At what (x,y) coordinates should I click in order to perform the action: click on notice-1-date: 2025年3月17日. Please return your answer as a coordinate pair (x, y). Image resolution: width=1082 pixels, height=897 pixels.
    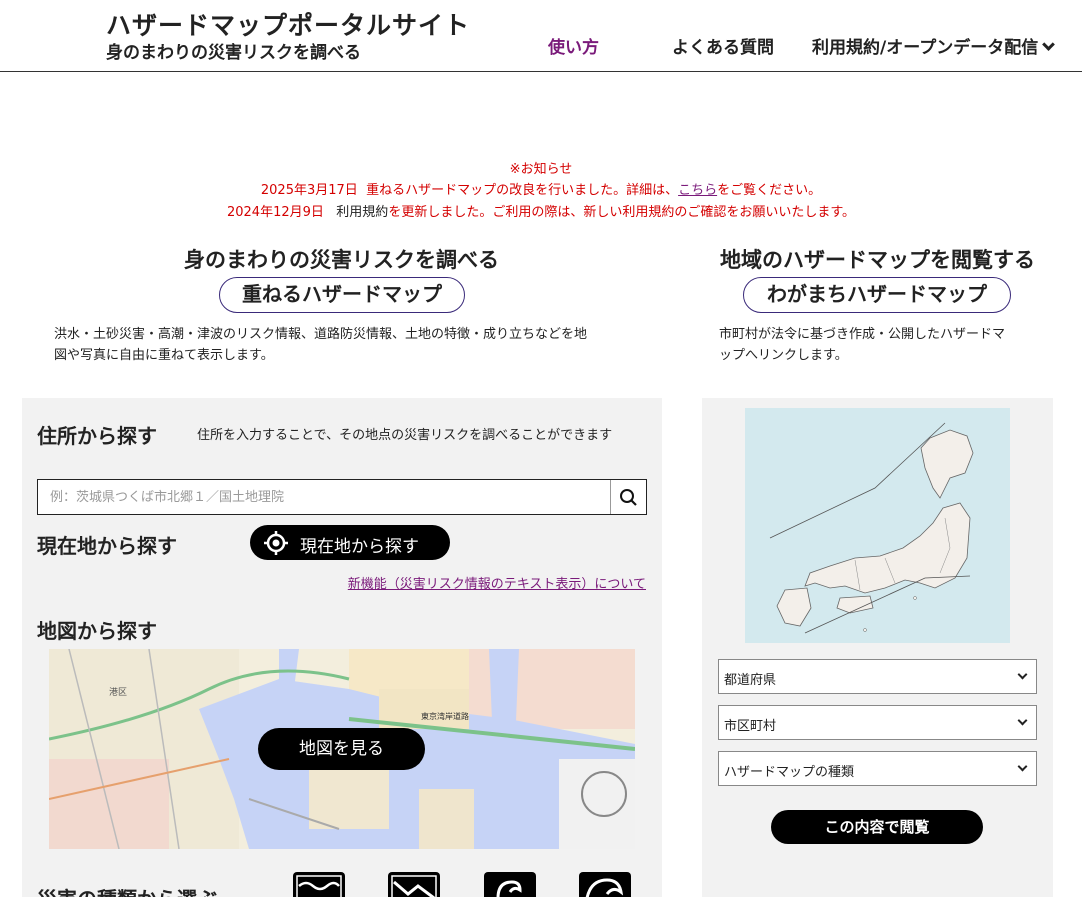
    Looking at the image, I should click on (309, 190).